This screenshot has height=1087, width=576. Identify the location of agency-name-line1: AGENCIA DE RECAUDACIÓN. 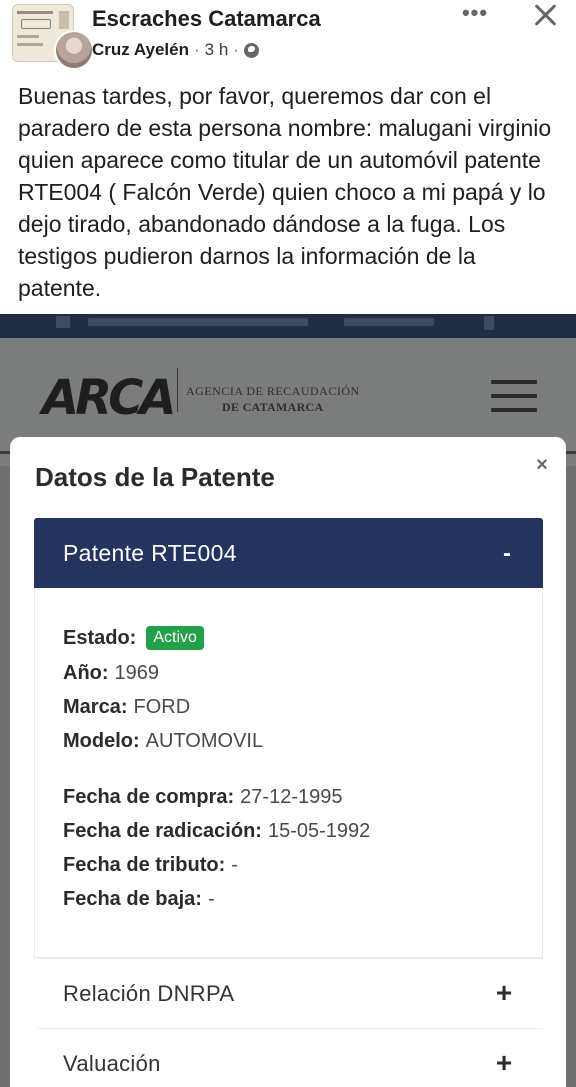
(273, 391).